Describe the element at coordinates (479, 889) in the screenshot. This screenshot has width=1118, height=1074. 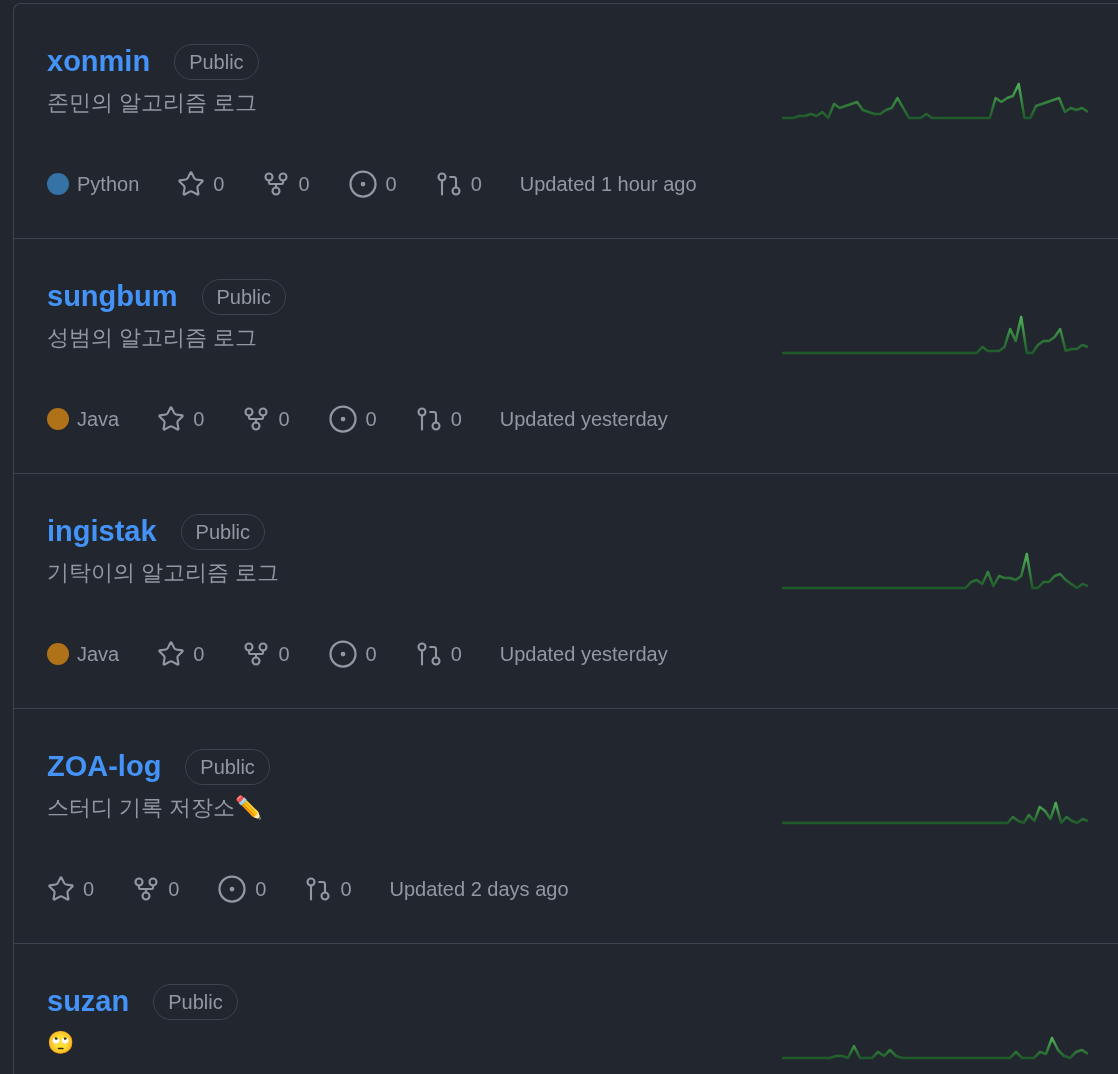
I see `updated-time: Updated 2 days ago` at that location.